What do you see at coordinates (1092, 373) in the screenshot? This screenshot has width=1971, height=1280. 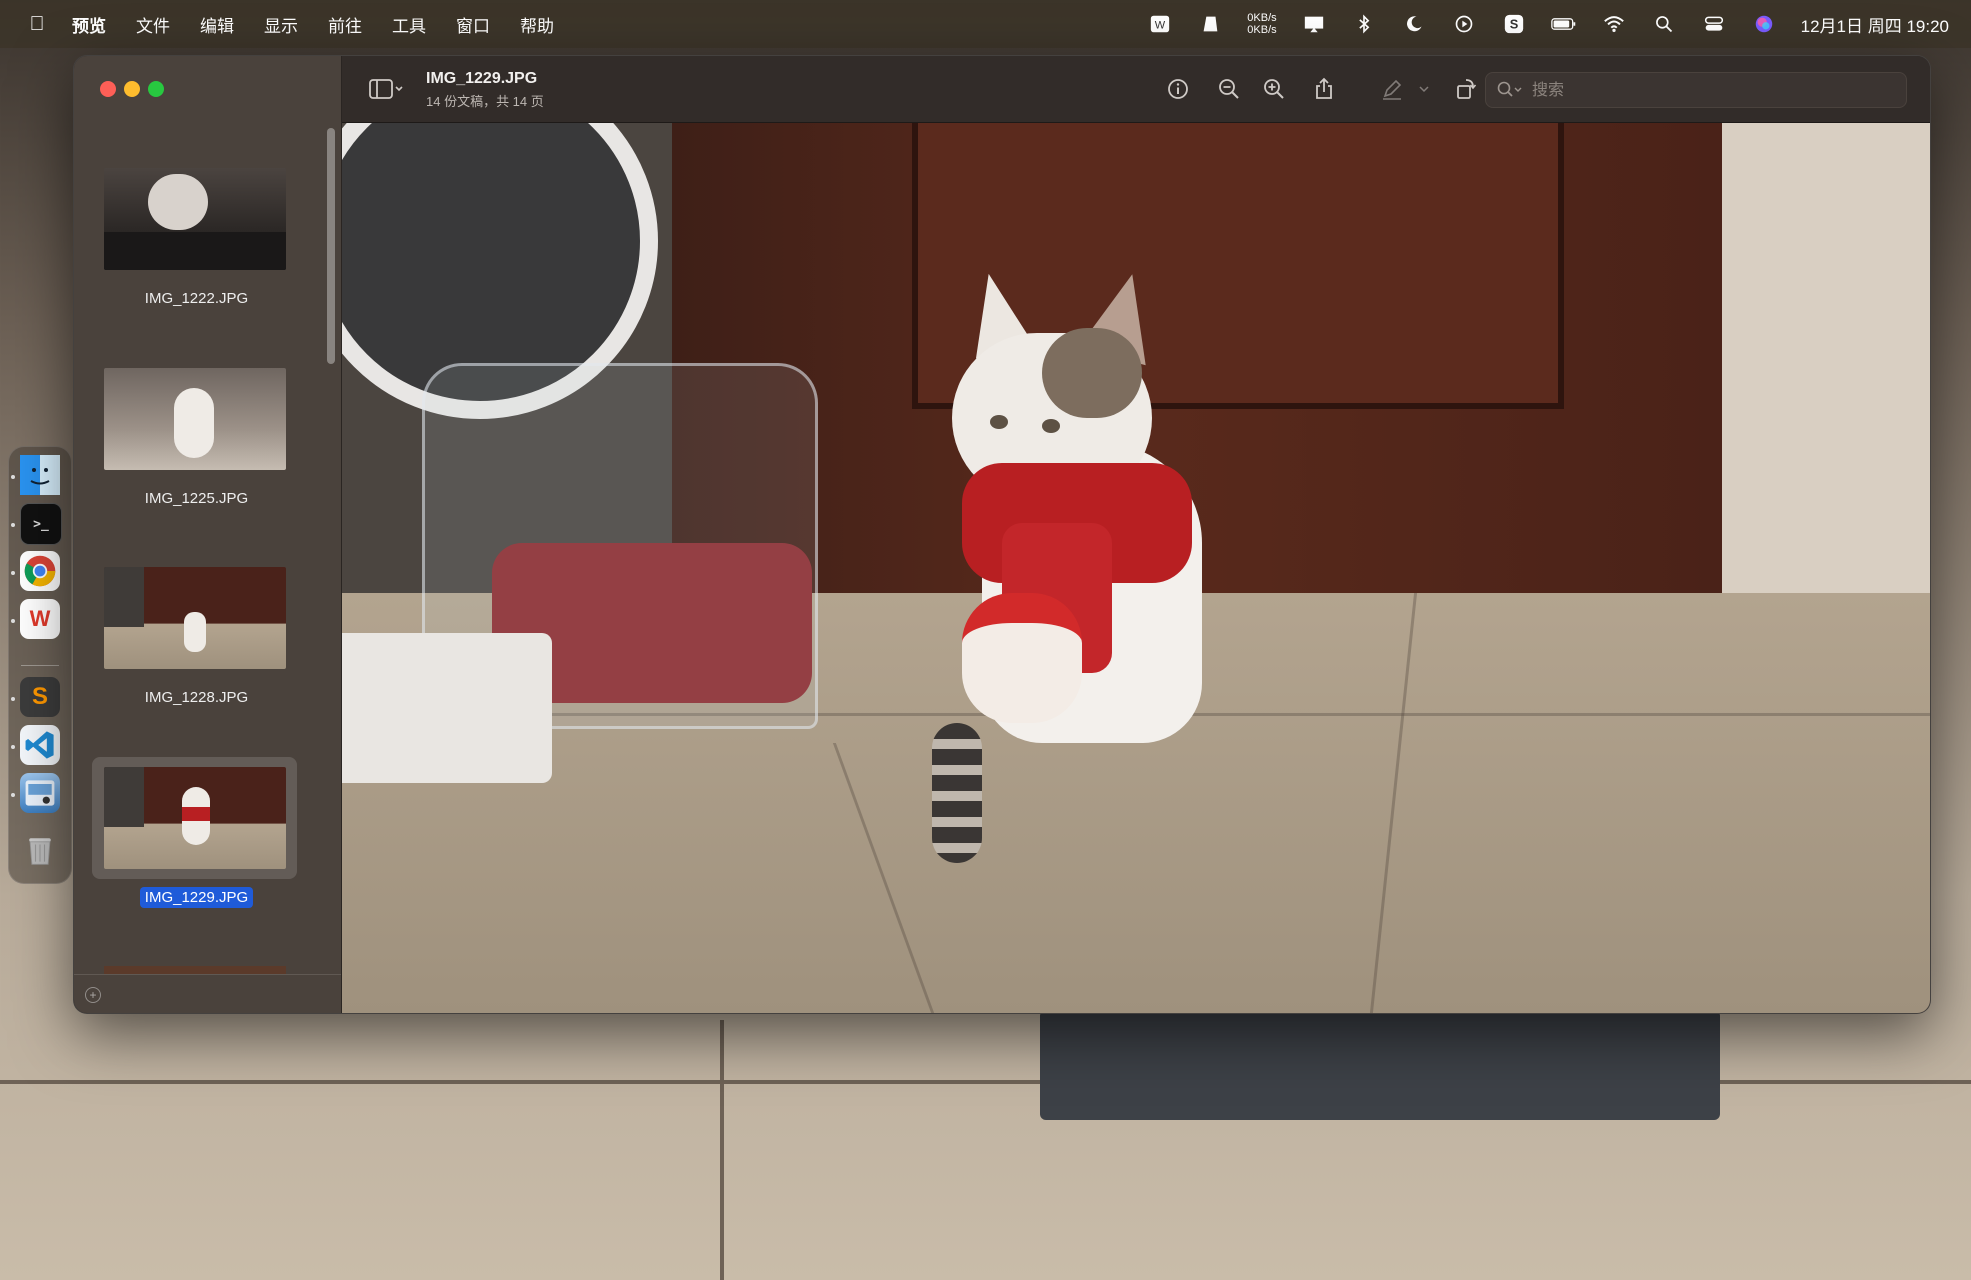 I see `photo-cat-patch` at bounding box center [1092, 373].